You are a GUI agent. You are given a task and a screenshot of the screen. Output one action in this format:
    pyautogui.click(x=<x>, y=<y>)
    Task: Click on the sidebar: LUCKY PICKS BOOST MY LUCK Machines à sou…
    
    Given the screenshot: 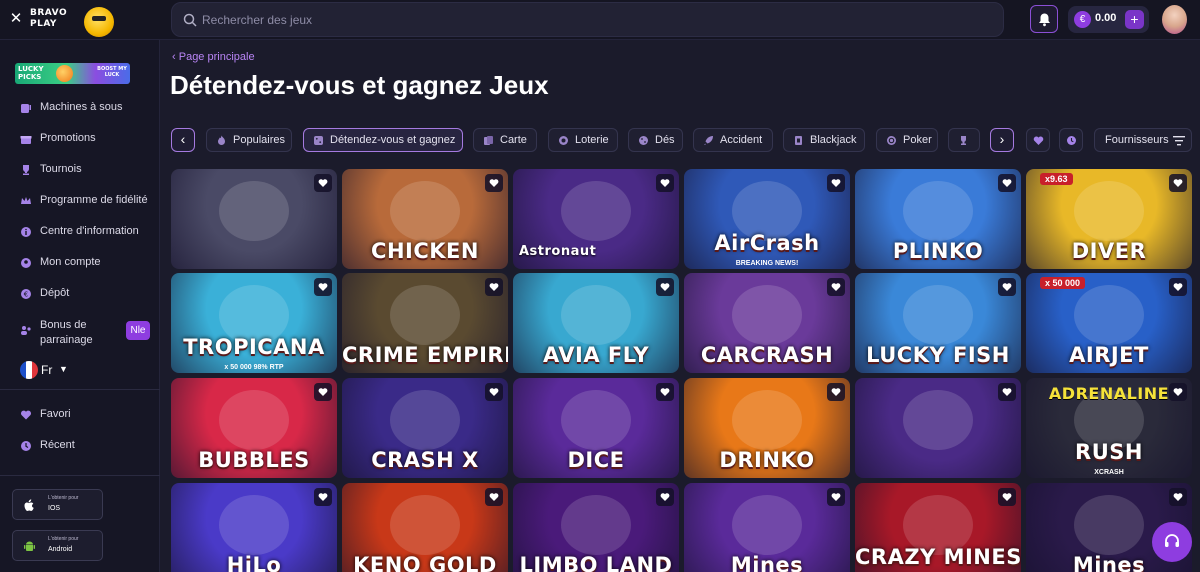 What is the action you would take?
    pyautogui.click(x=80, y=306)
    